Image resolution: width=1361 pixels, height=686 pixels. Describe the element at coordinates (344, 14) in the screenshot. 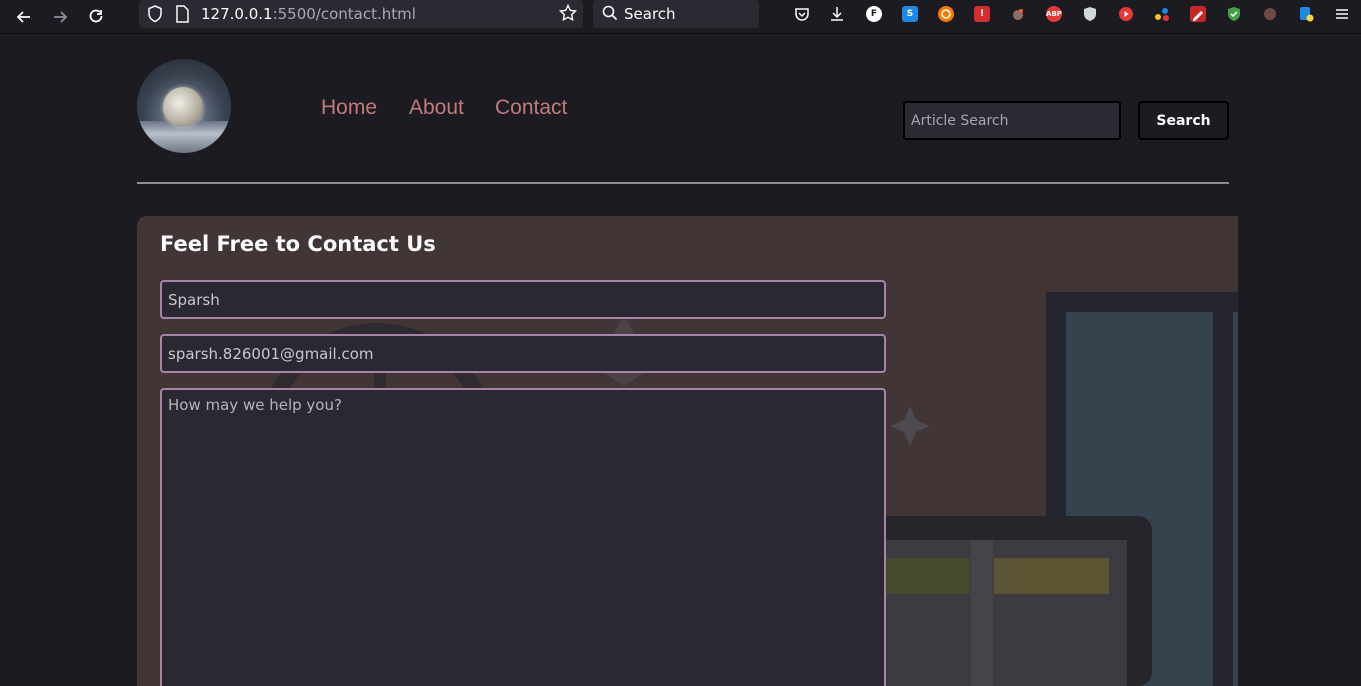

I see `url-path: :5500/contact.html` at that location.